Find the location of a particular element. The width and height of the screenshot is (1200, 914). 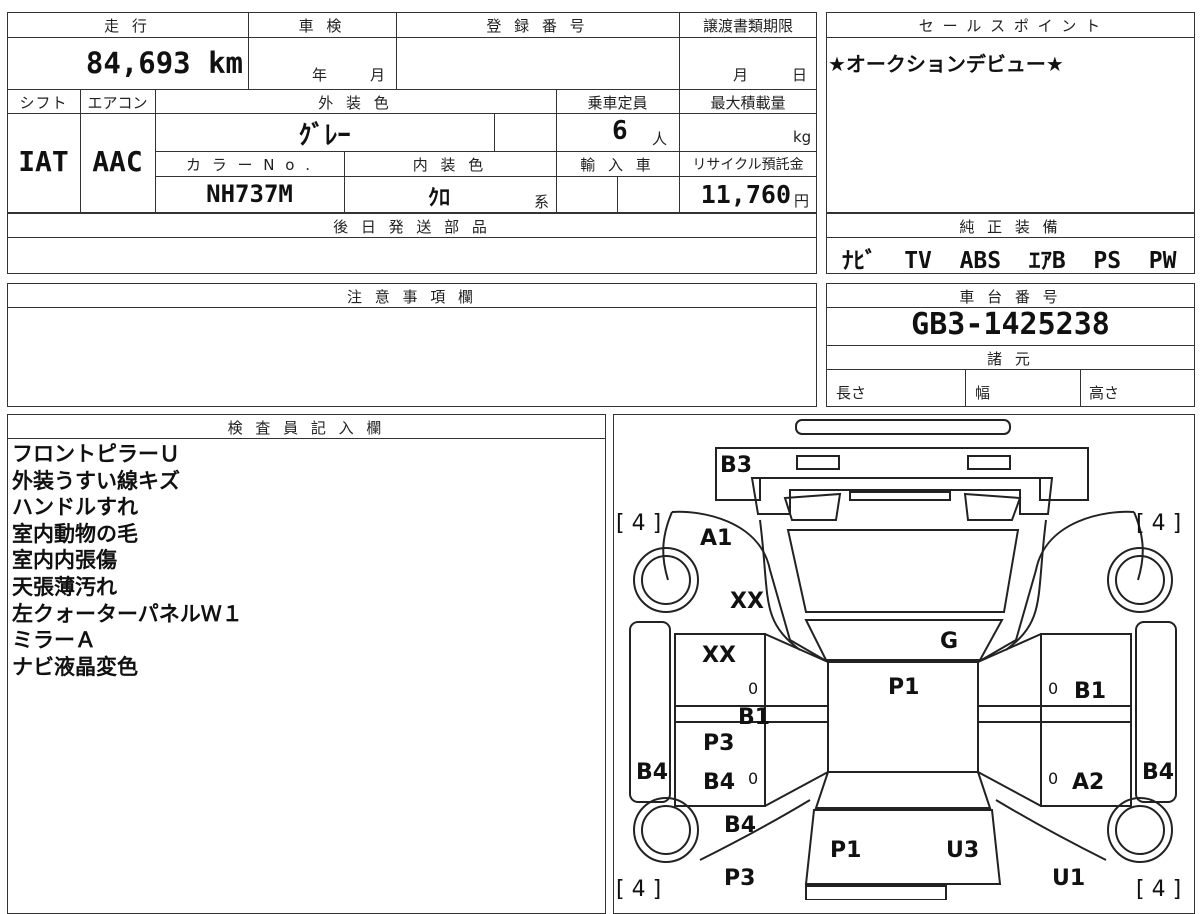

tire-rear-left: [ 4 ] is located at coordinates (638, 888).